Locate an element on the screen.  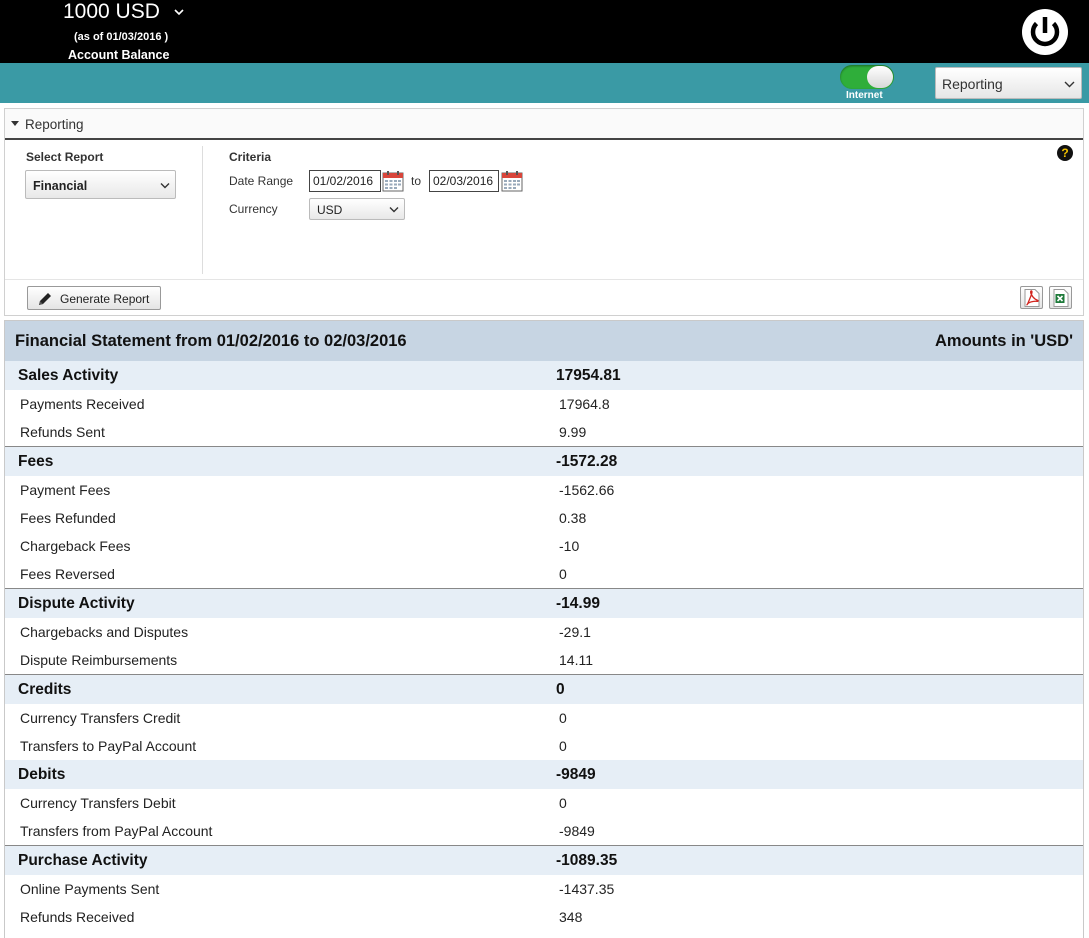
criteria-label: Criteria is located at coordinates (250, 157).